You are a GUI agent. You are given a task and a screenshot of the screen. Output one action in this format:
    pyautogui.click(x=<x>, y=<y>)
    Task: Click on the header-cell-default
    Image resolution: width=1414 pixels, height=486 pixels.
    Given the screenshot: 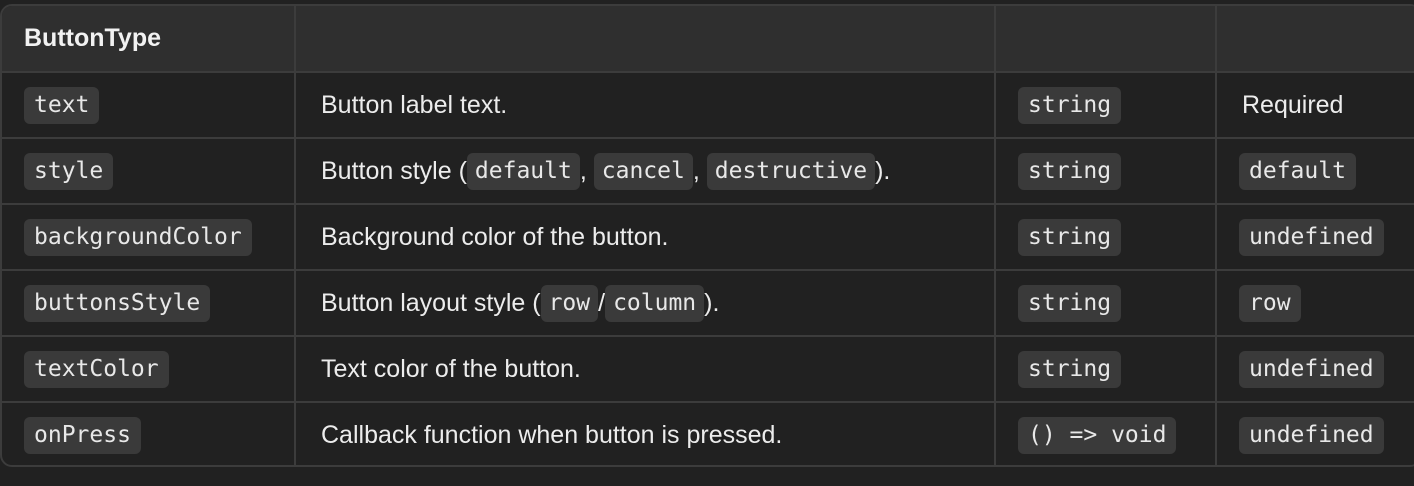 What is the action you would take?
    pyautogui.click(x=1315, y=39)
    